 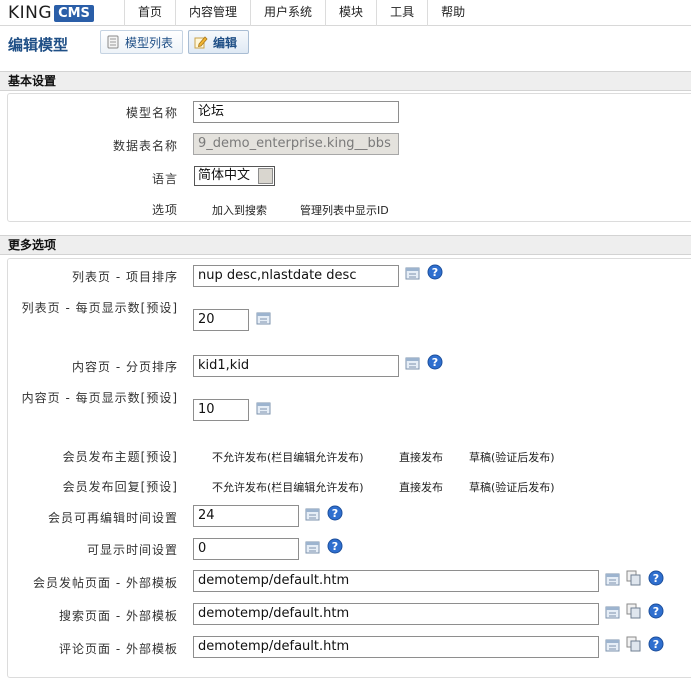 I want to click on select-arrow-icon, so click(x=265, y=176).